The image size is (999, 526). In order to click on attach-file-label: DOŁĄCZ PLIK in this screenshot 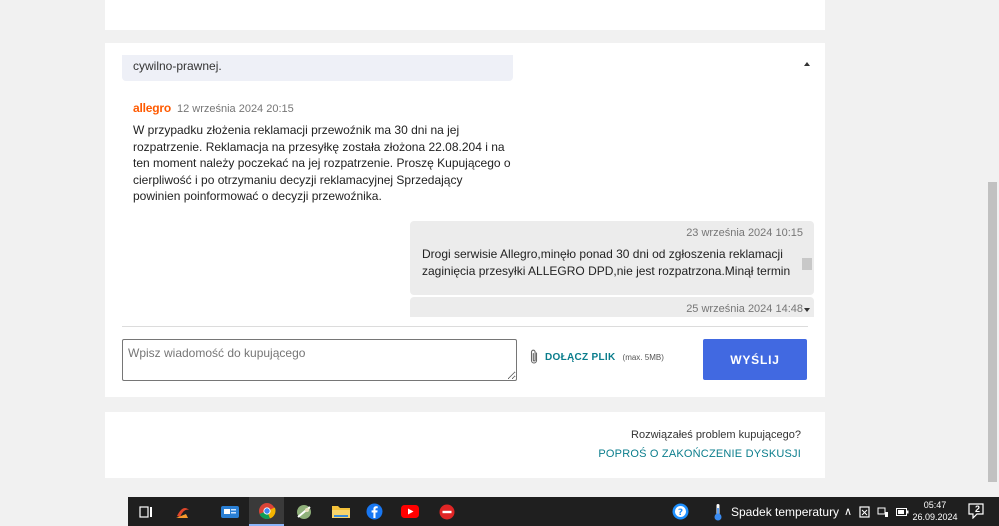, I will do `click(580, 357)`.